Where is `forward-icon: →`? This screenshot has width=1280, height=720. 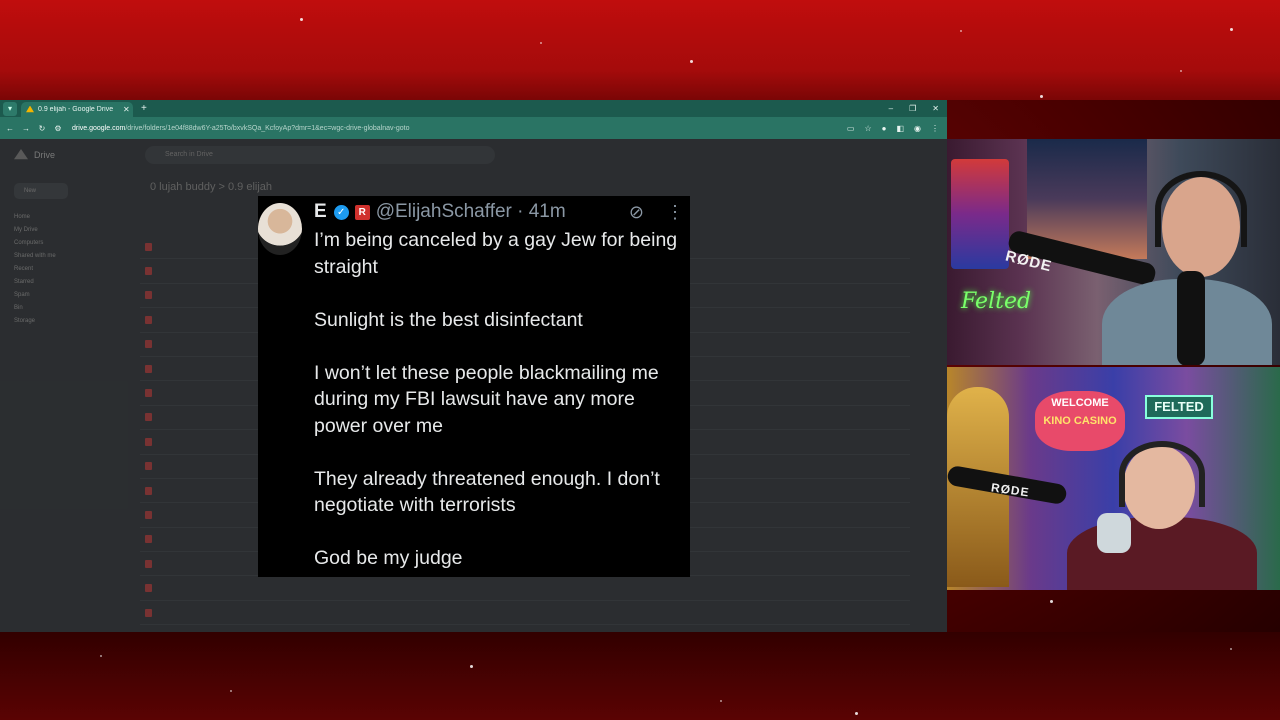
forward-icon: → is located at coordinates (26, 128).